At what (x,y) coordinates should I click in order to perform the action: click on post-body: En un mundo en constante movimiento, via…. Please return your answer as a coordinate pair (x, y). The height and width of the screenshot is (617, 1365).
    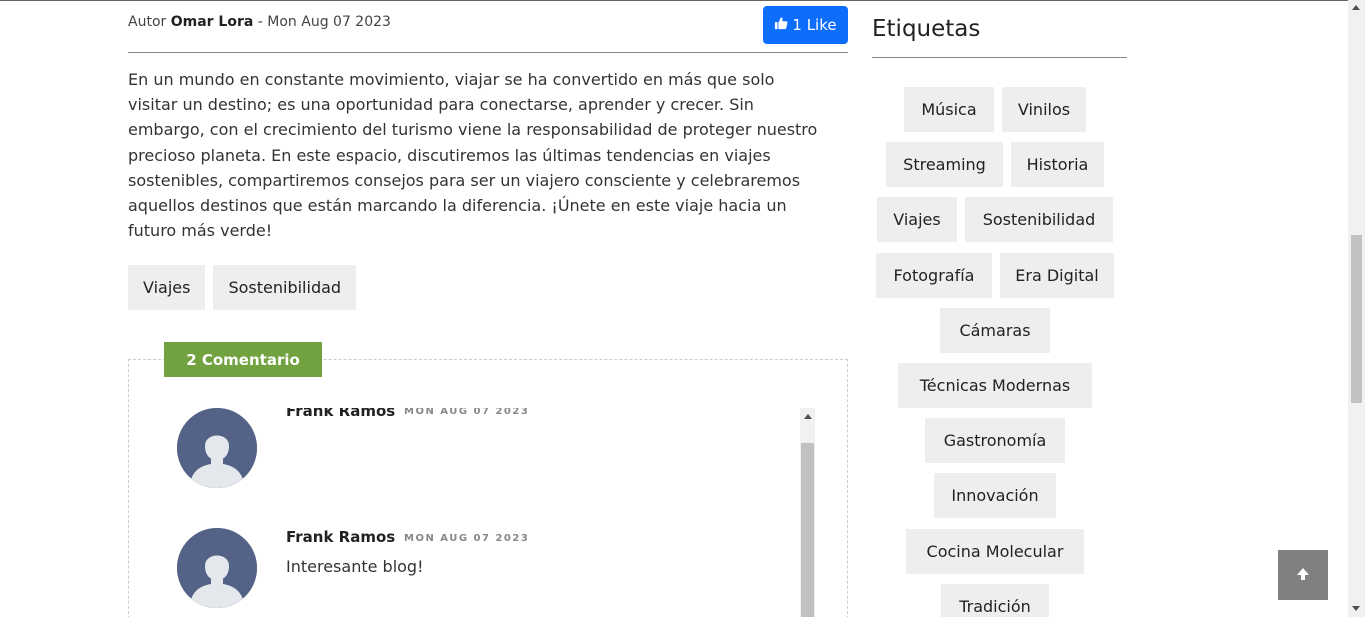
    Looking at the image, I should click on (473, 155).